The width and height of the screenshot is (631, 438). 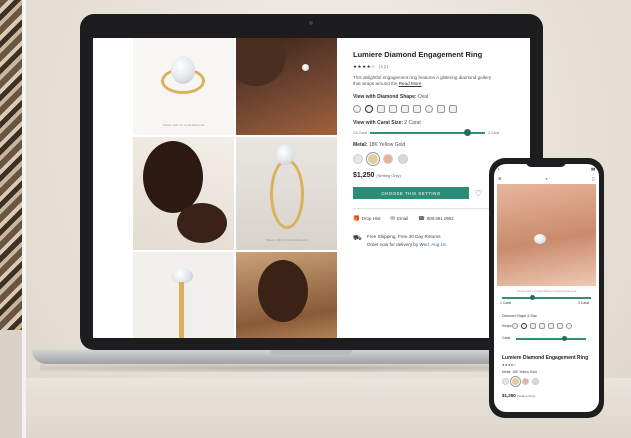 What do you see at coordinates (535, 381) in the screenshot?
I see `phone-metal-platinum` at bounding box center [535, 381].